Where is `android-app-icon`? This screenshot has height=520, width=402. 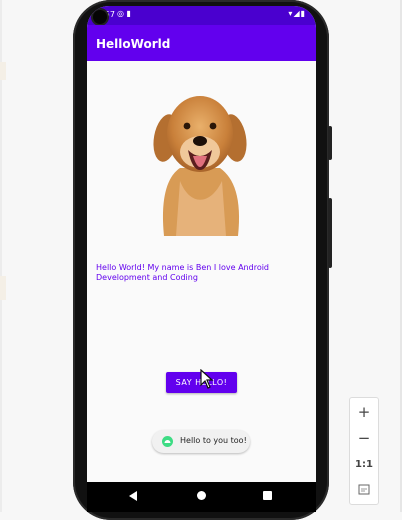
android-app-icon is located at coordinates (167, 441).